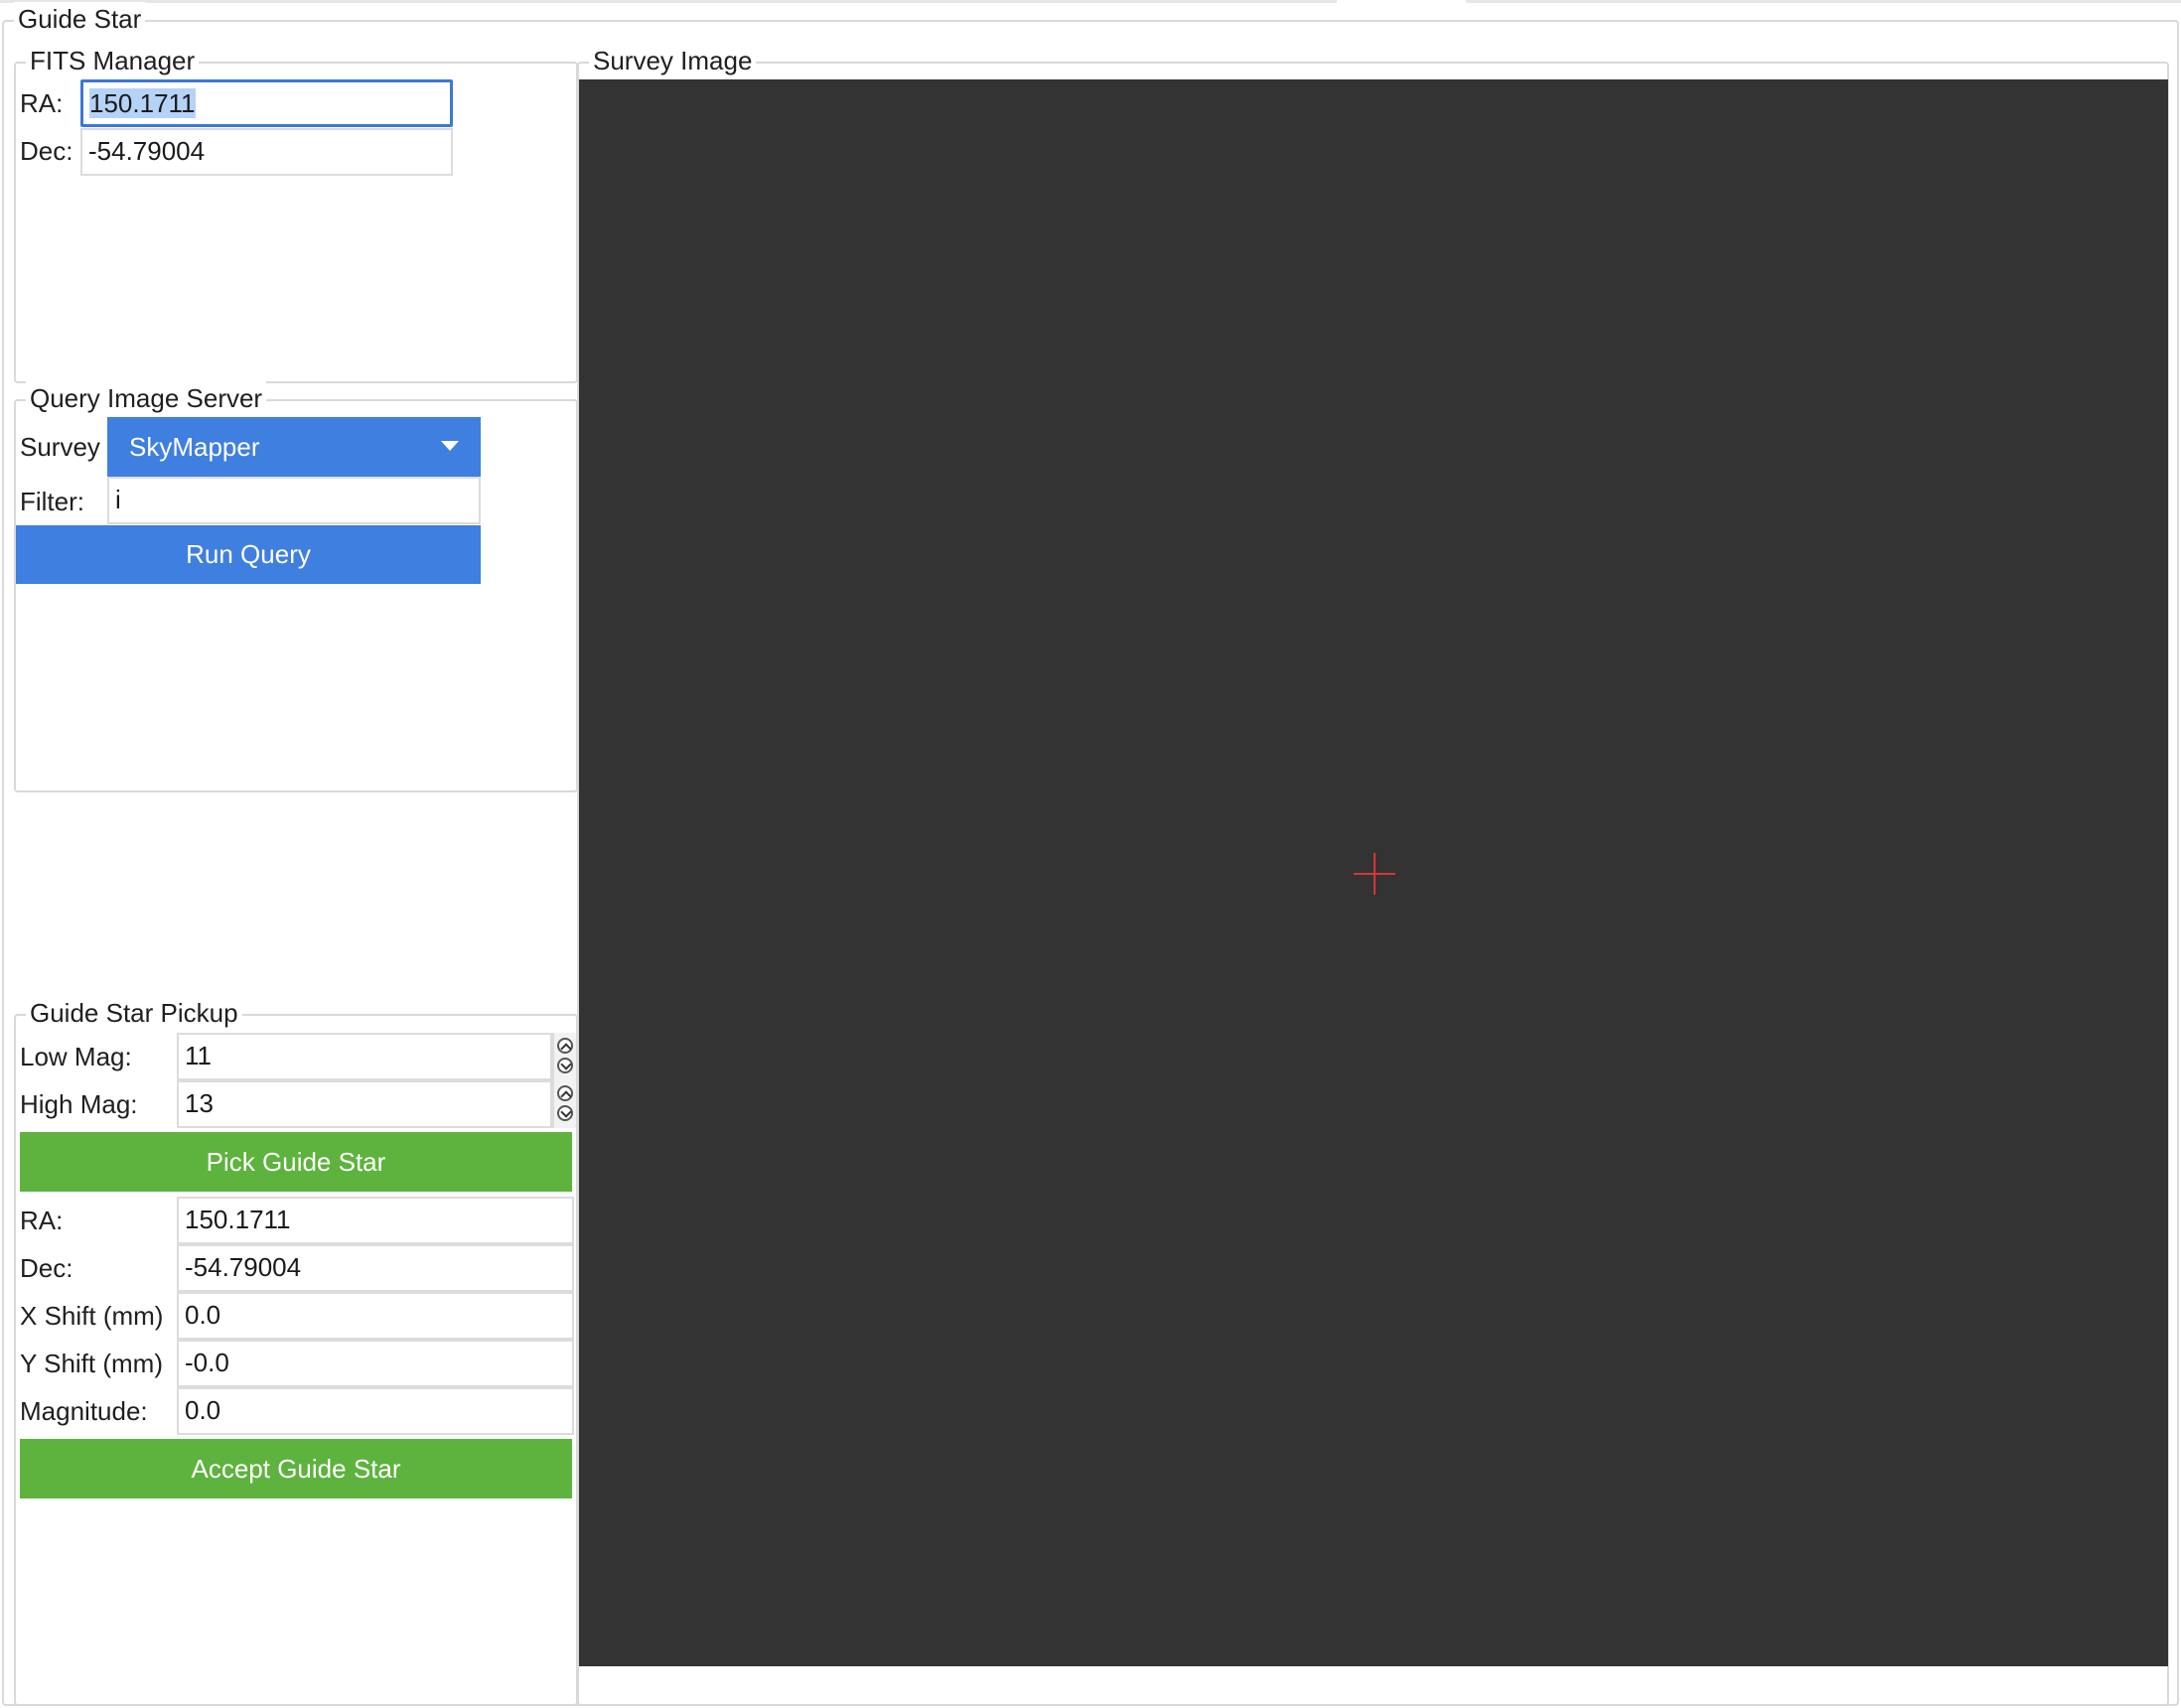 This screenshot has height=1708, width=2181. I want to click on low-mag-label: Low Mag:, so click(76, 1056).